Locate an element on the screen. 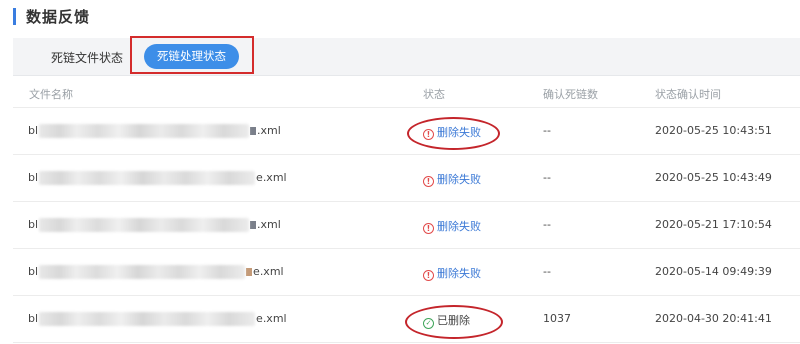  time-cell: 2020-05-25 10:43:49 is located at coordinates (713, 177).